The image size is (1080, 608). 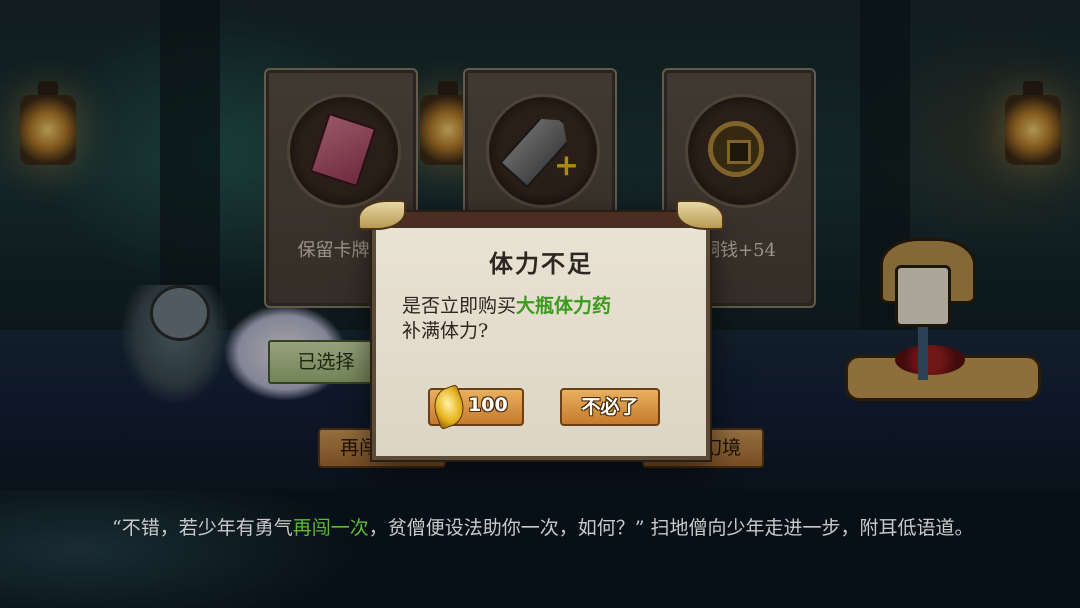 I want to click on dialog-corner-ornament, so click(x=382, y=215).